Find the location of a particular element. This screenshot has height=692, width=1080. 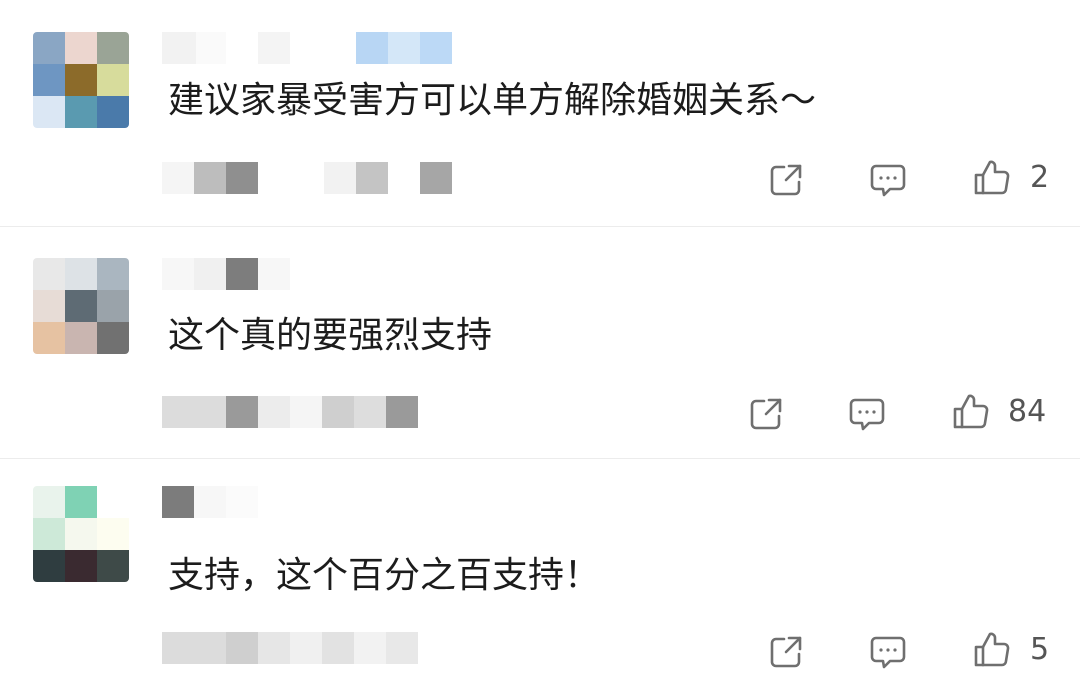

comment-text: 建议家暴受害方可以单方解除婚姻关系～ is located at coordinates (492, 100).